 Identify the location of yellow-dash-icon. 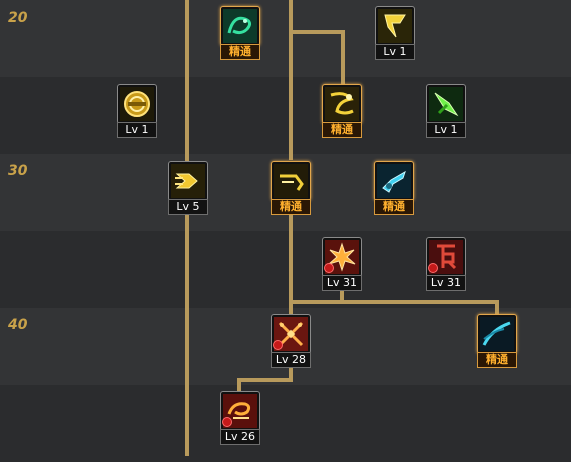
(188, 181).